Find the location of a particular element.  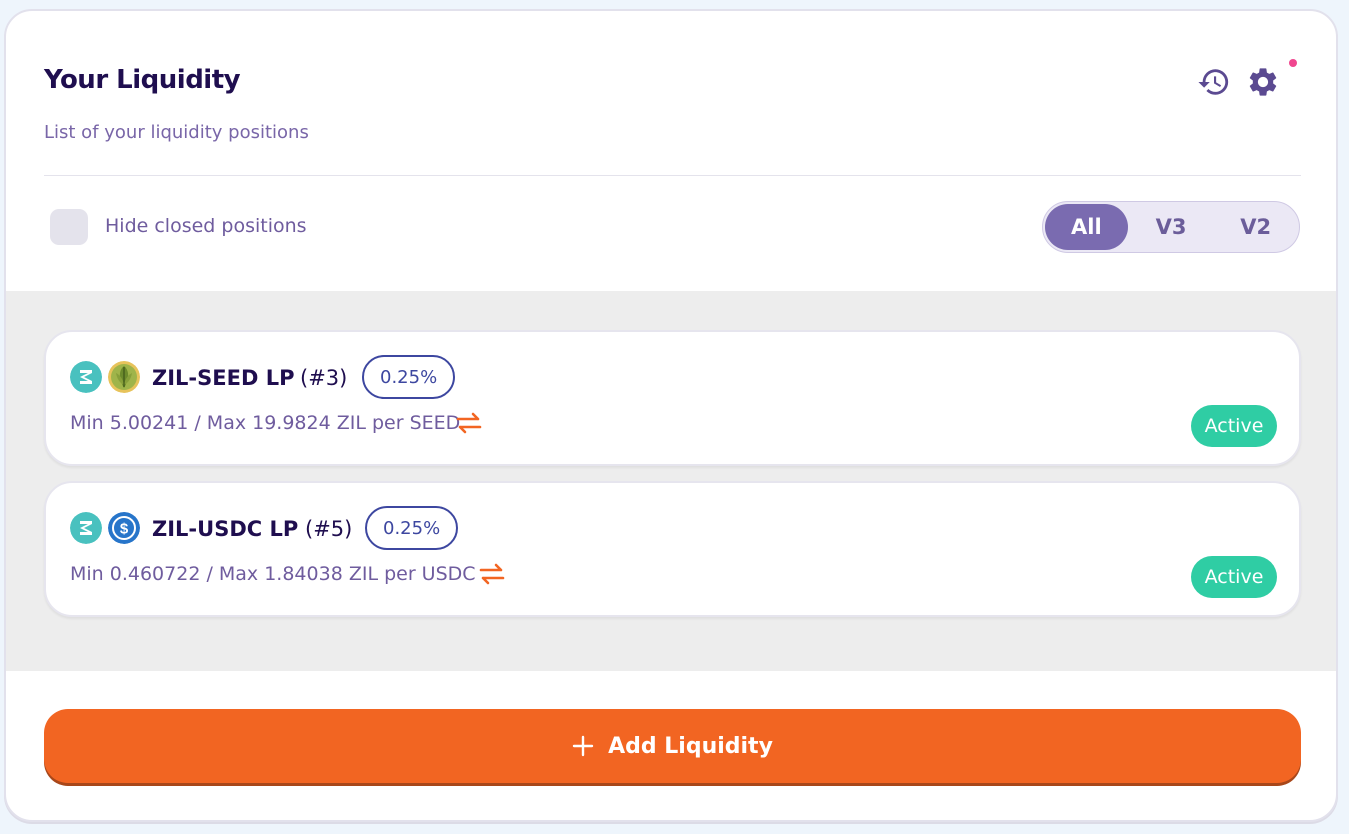

usdc-token-icon: $ is located at coordinates (124, 528).